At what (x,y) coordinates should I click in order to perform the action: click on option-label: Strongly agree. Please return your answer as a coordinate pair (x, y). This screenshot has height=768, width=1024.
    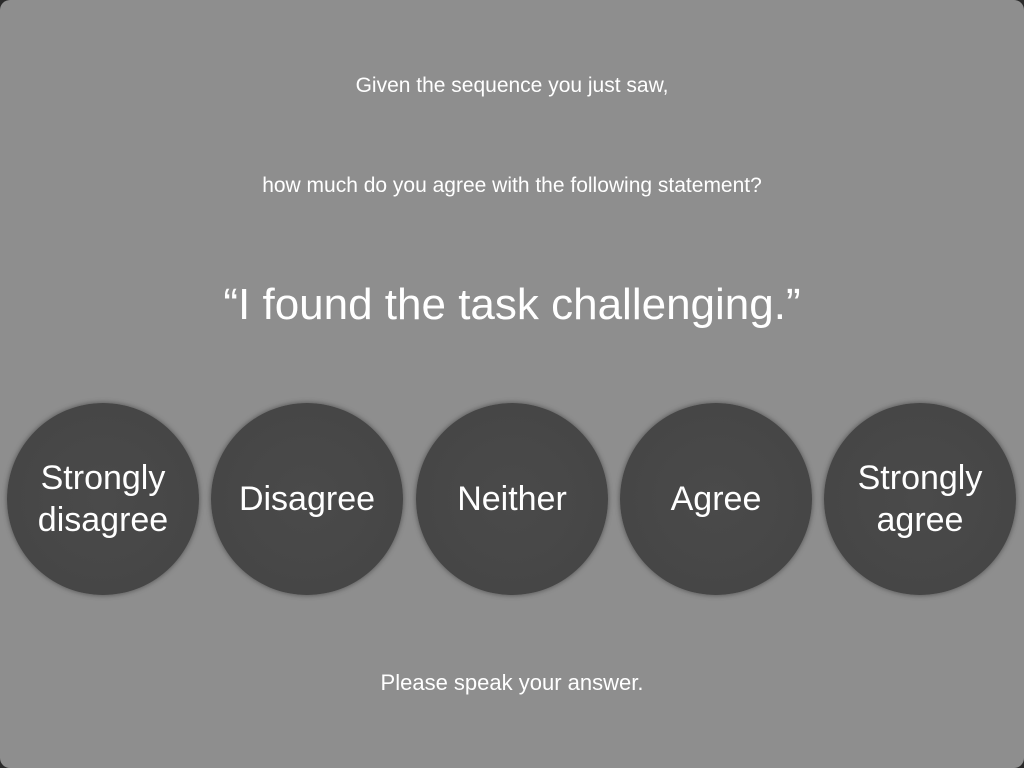
    Looking at the image, I should click on (920, 499).